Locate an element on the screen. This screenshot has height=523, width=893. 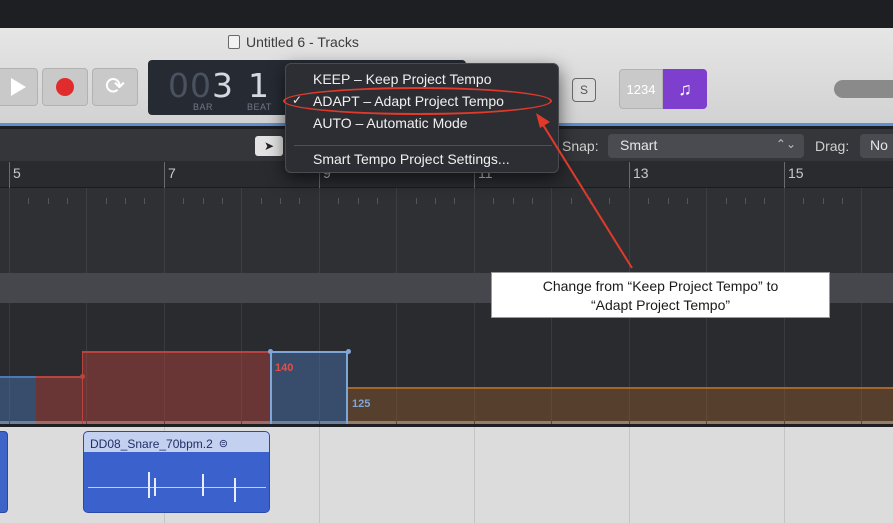
metronome-button: ♫ is located at coordinates (685, 89).